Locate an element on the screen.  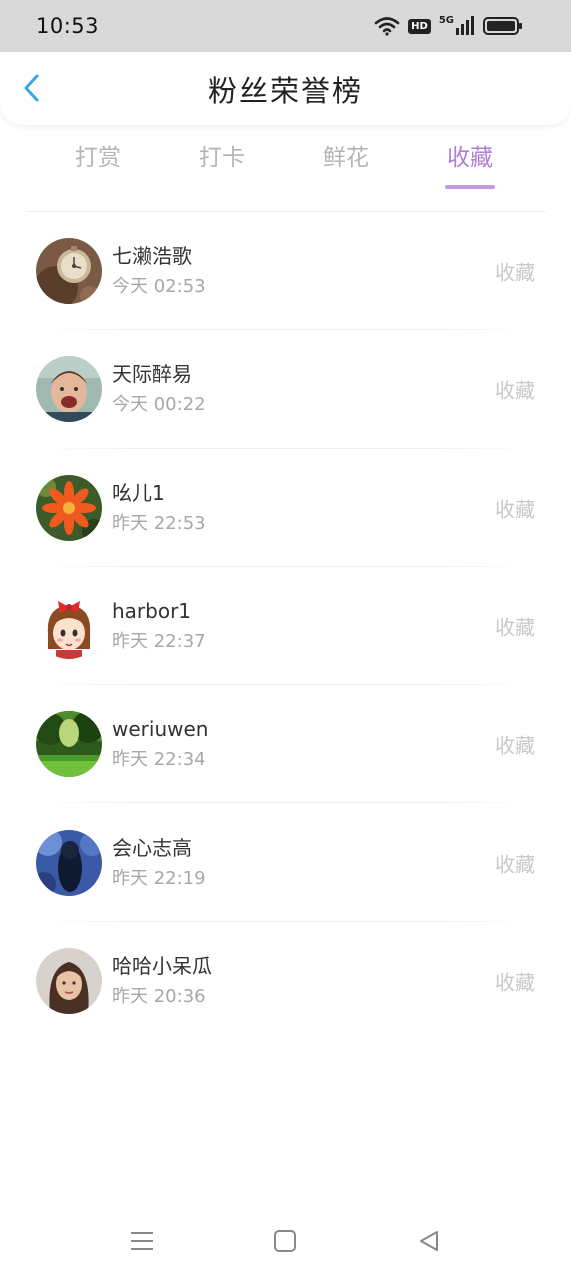
fan-name: 吆儿1 is located at coordinates (138, 492).